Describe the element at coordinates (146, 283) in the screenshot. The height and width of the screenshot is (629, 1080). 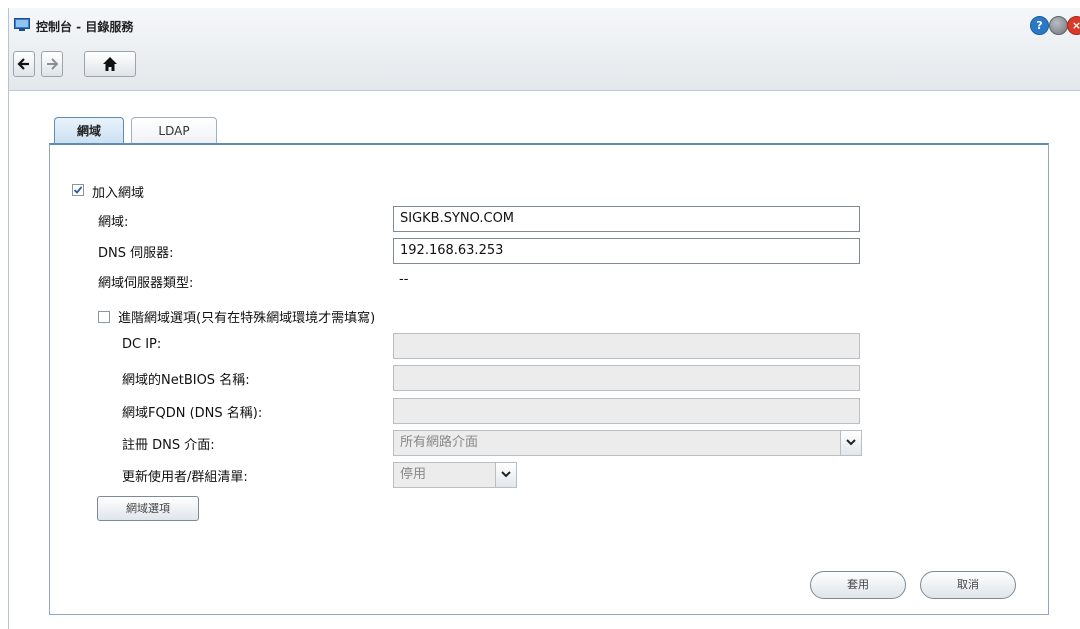
I see `server-type-label: 網域伺服器類型:` at that location.